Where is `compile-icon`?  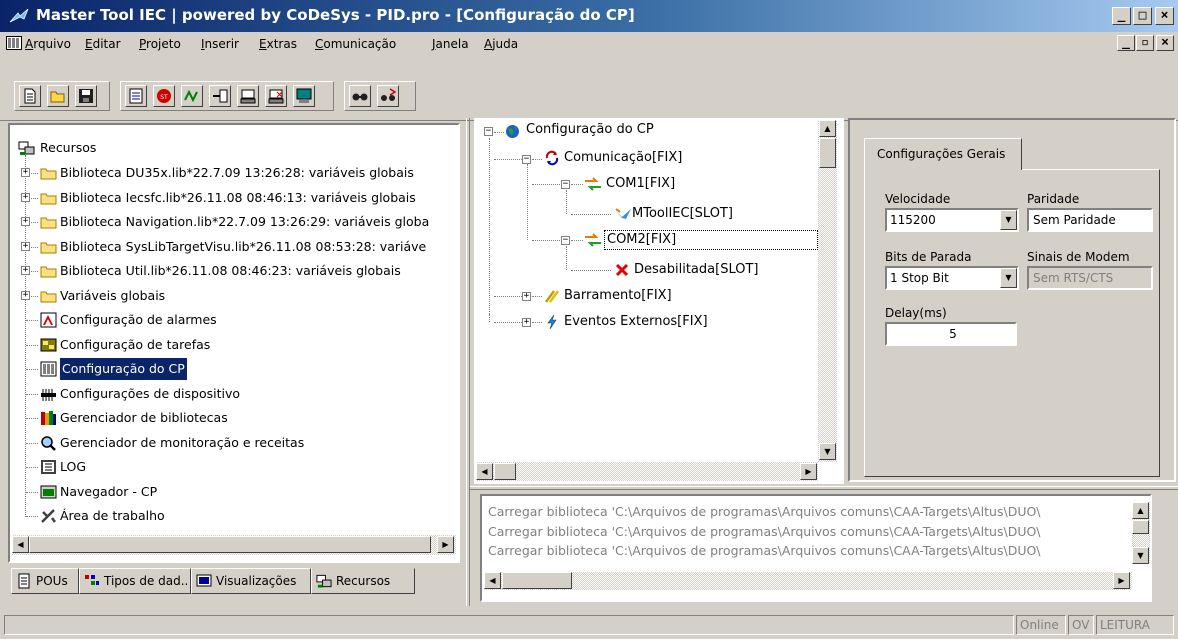 compile-icon is located at coordinates (136, 96).